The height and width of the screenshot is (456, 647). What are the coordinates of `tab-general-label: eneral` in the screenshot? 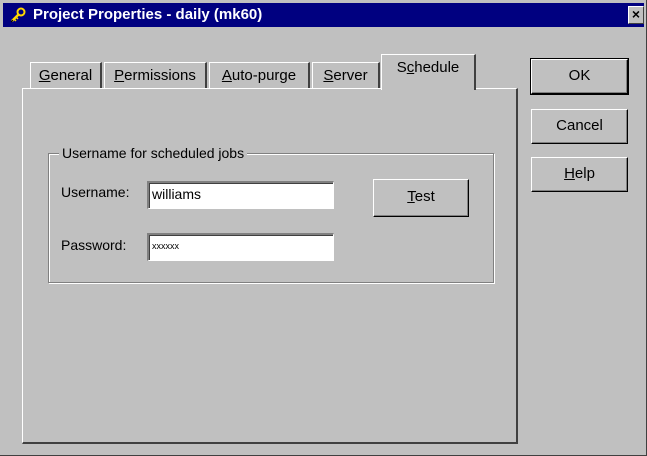 It's located at (71, 75).